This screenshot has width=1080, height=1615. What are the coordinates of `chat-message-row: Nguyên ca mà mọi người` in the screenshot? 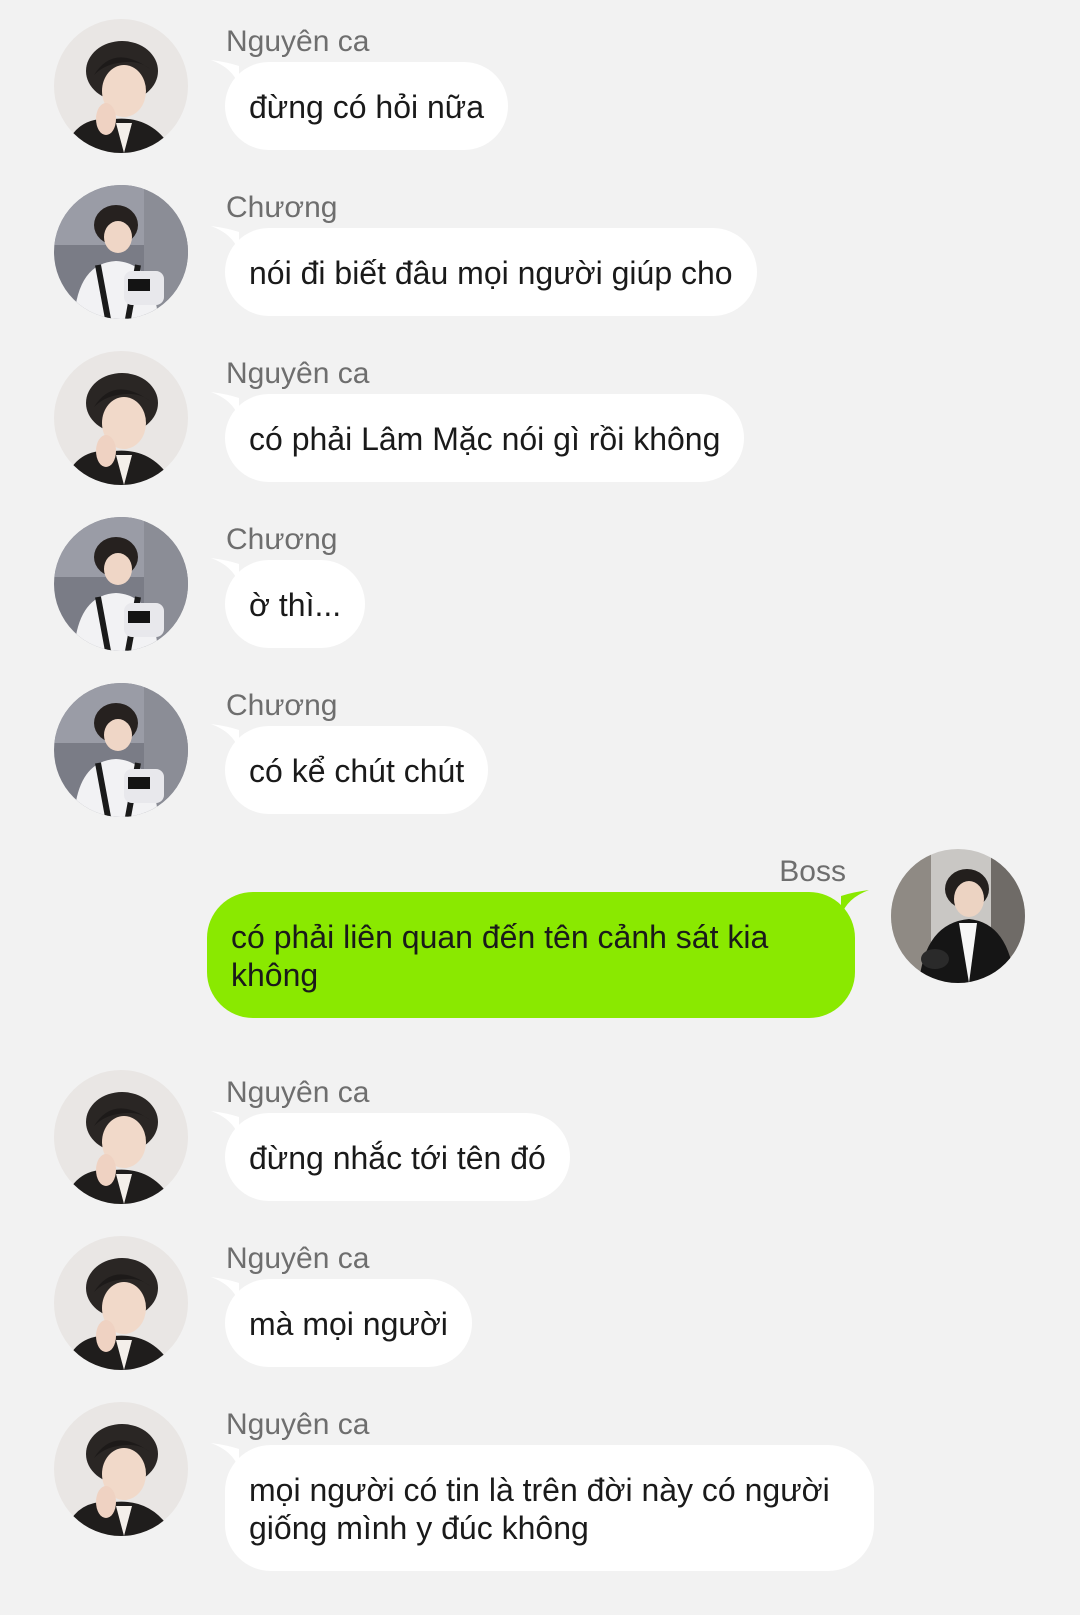 It's located at (540, 1300).